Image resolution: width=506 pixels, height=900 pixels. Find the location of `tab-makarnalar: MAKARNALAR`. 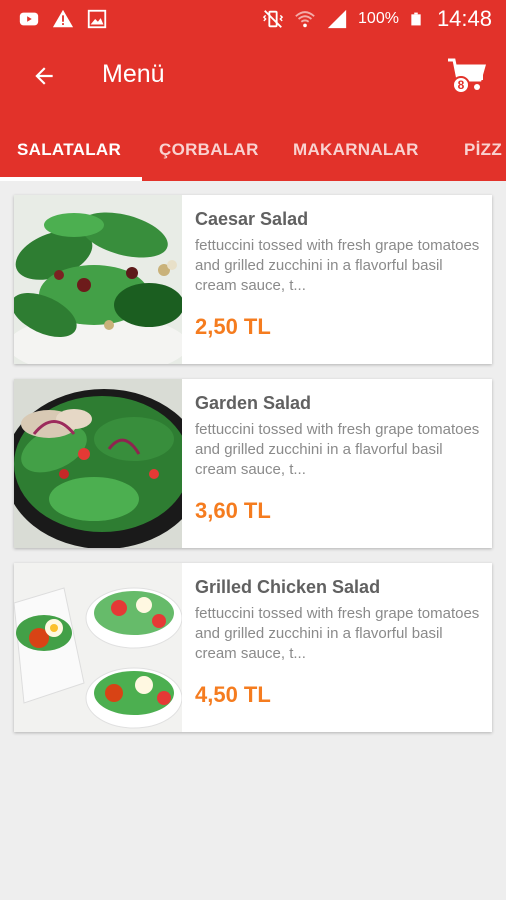

tab-makarnalar: MAKARNALAR is located at coordinates (356, 150).